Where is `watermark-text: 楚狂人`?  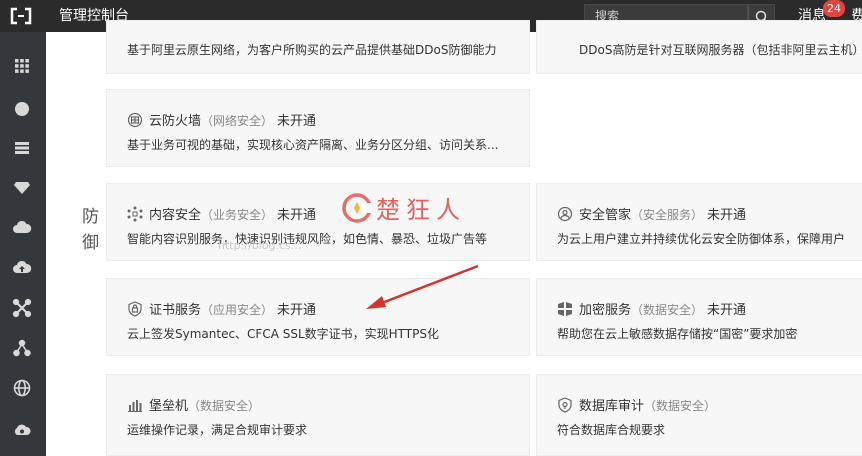 watermark-text: 楚狂人 is located at coordinates (421, 210).